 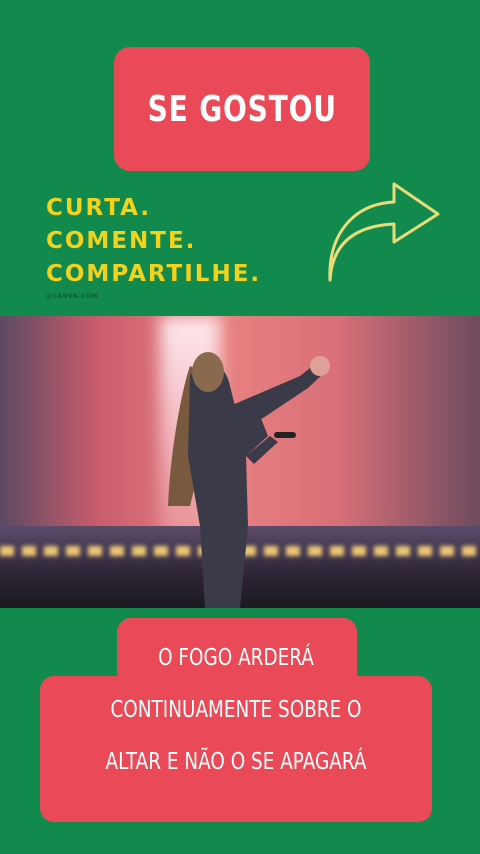 I want to click on caption-line-2: CONTINUAMENTE SOBRE O, so click(x=236, y=710).